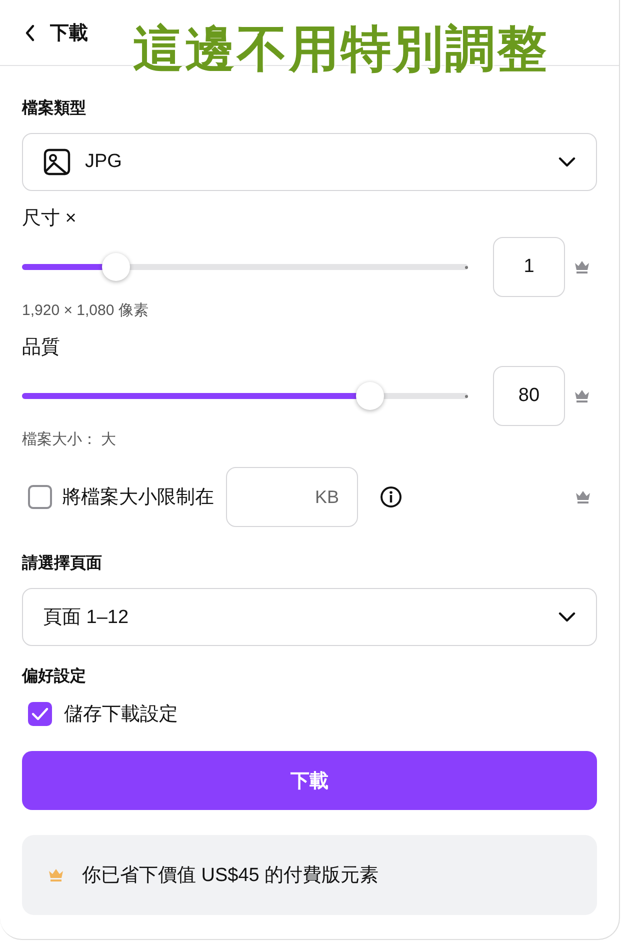 This screenshot has height=942, width=624. Describe the element at coordinates (121, 715) in the screenshot. I see `checkbox-label: 儲存下載設定` at that location.